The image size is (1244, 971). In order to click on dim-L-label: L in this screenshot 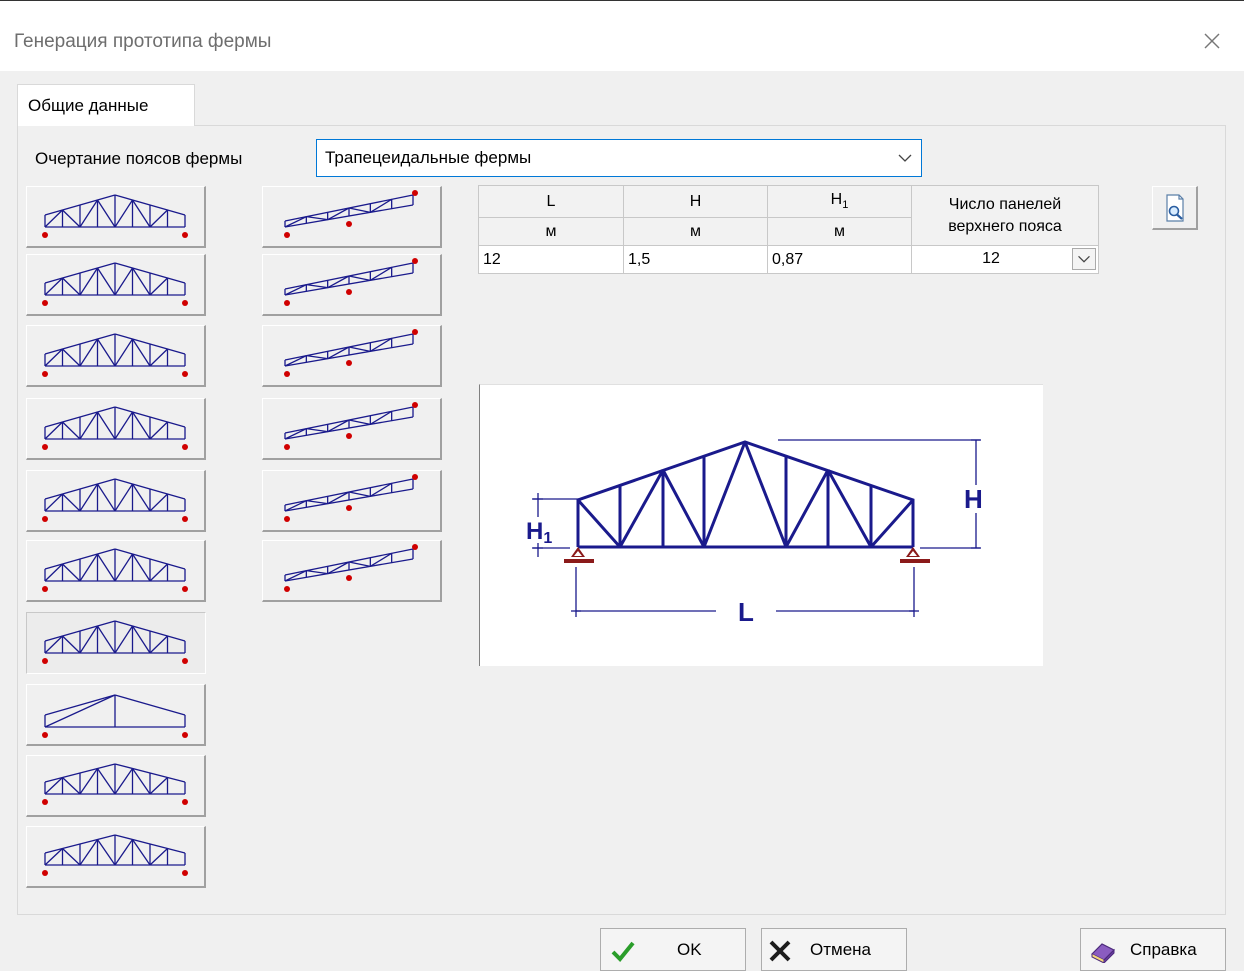, I will do `click(746, 612)`.